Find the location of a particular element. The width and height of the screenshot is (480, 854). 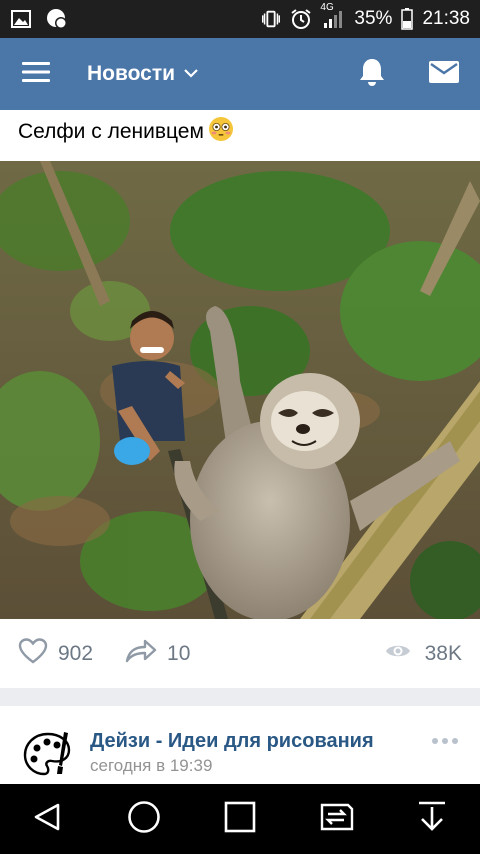

navigation-bar is located at coordinates (240, 819).